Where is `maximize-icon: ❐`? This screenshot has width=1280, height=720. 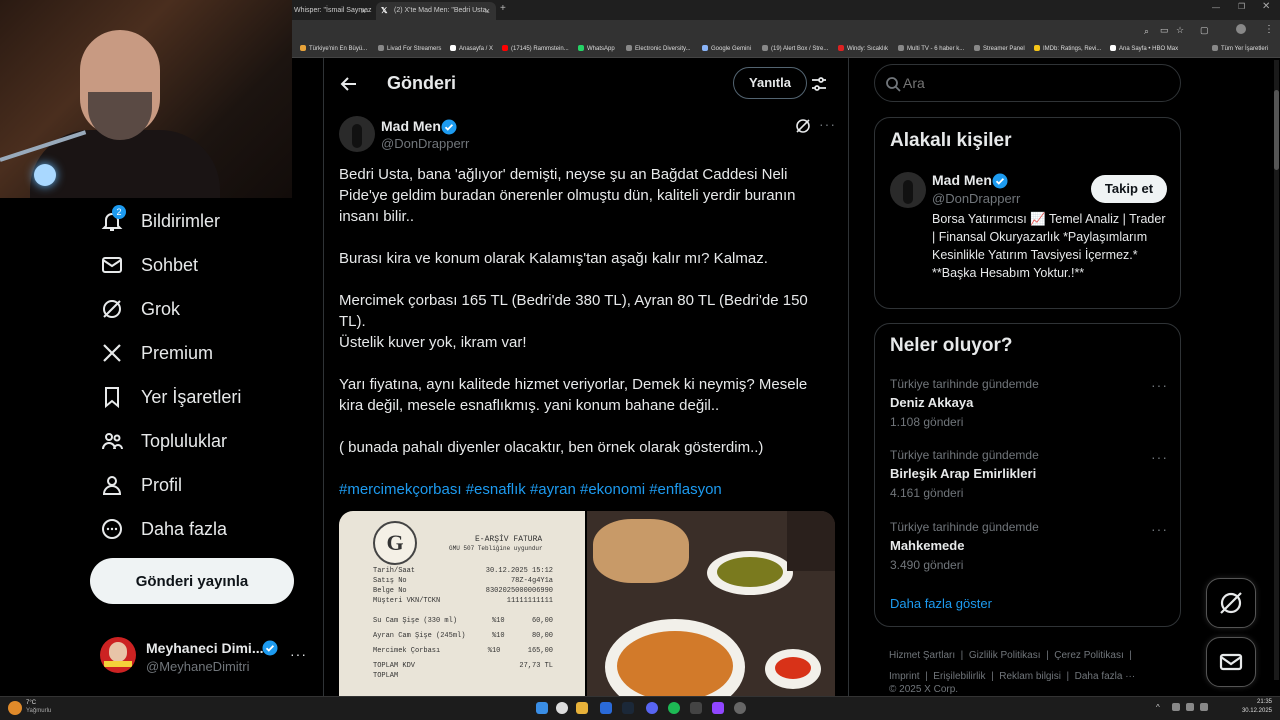 maximize-icon: ❐ is located at coordinates (1241, 6).